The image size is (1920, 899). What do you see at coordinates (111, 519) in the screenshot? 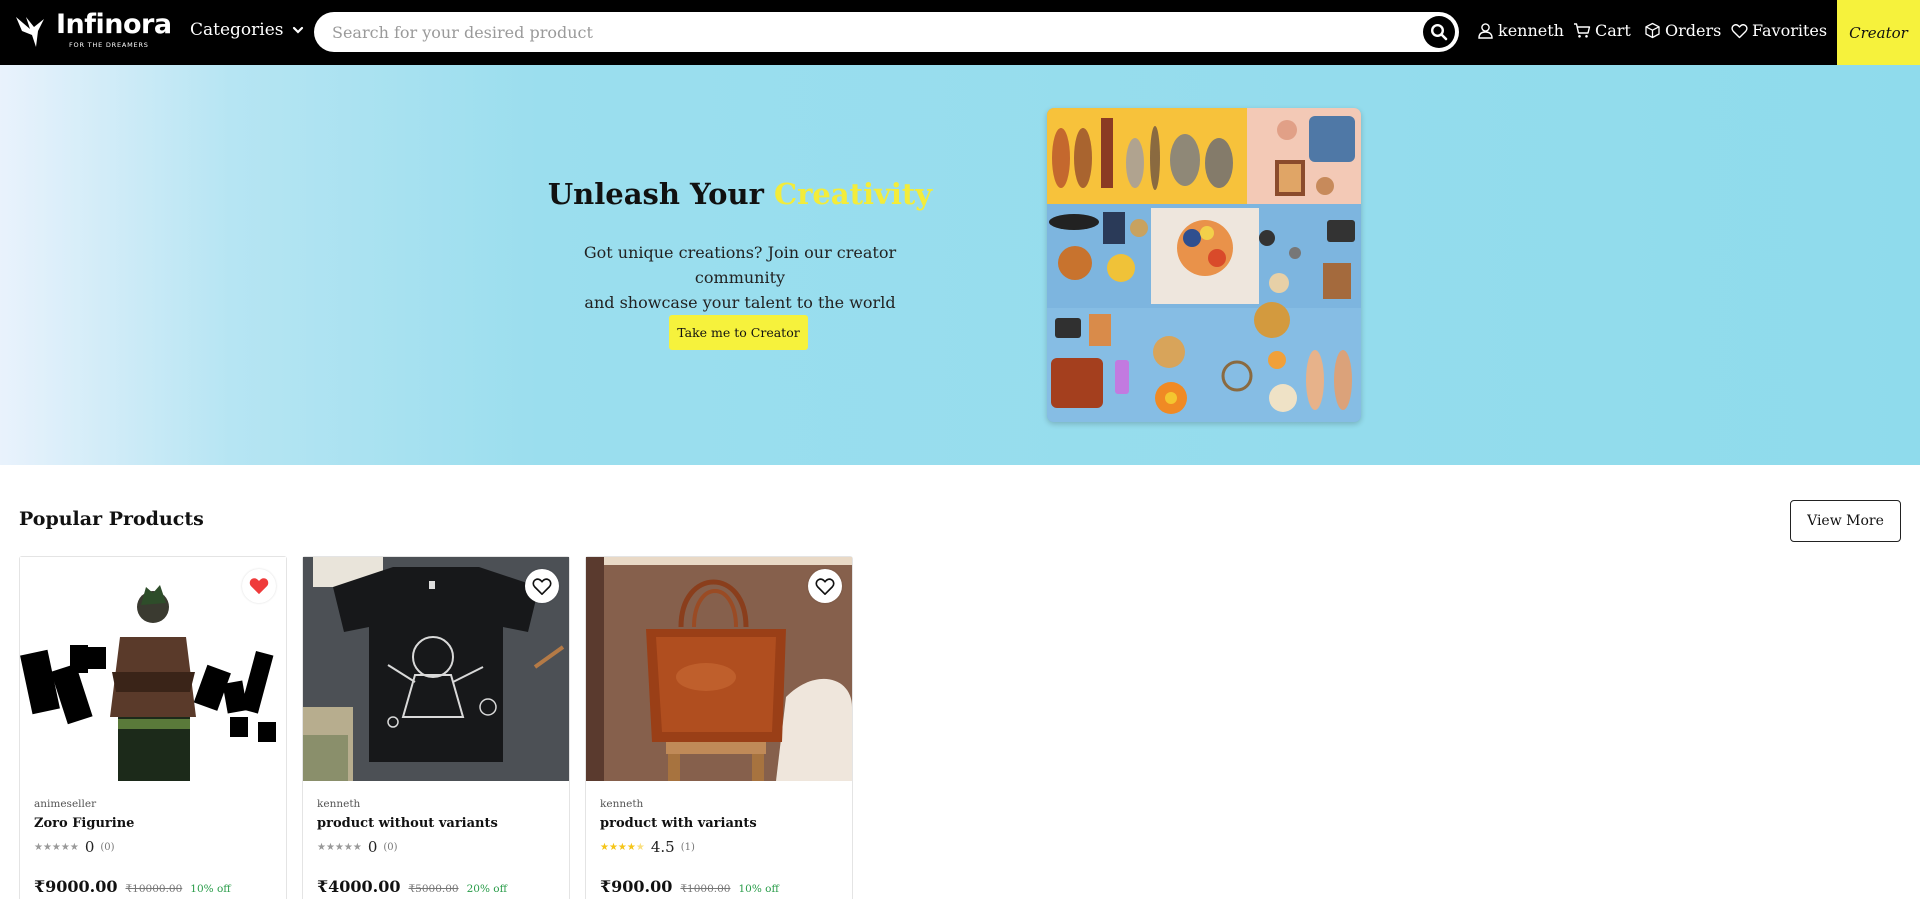
I see `popular-products-heading: Popular Products` at bounding box center [111, 519].